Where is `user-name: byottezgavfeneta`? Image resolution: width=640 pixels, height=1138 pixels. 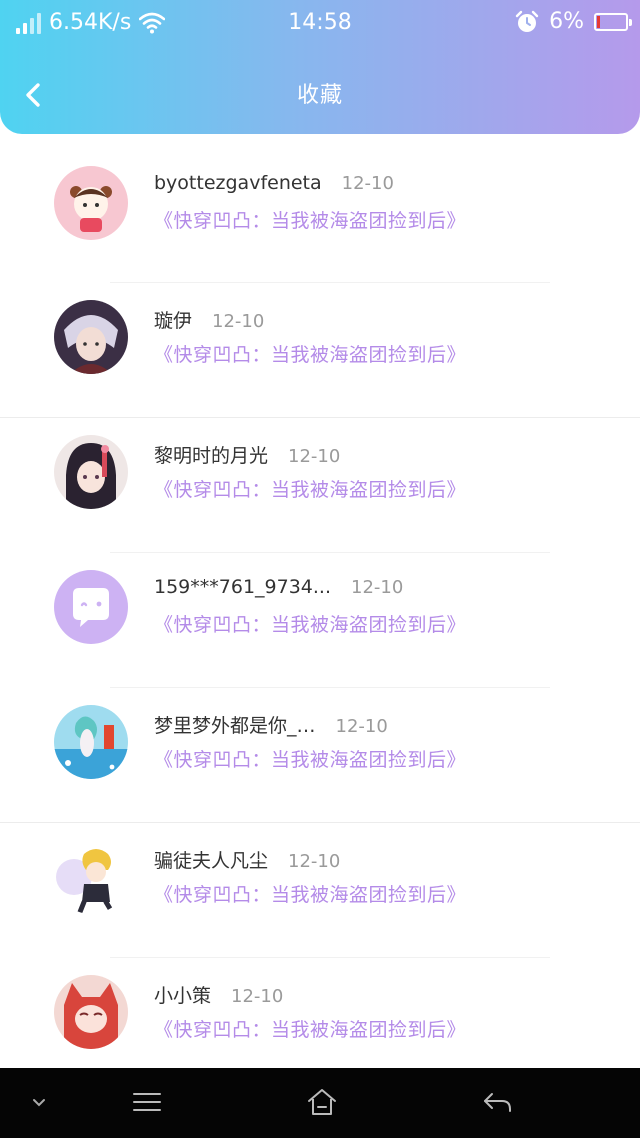 user-name: byottezgavfeneta is located at coordinates (238, 183).